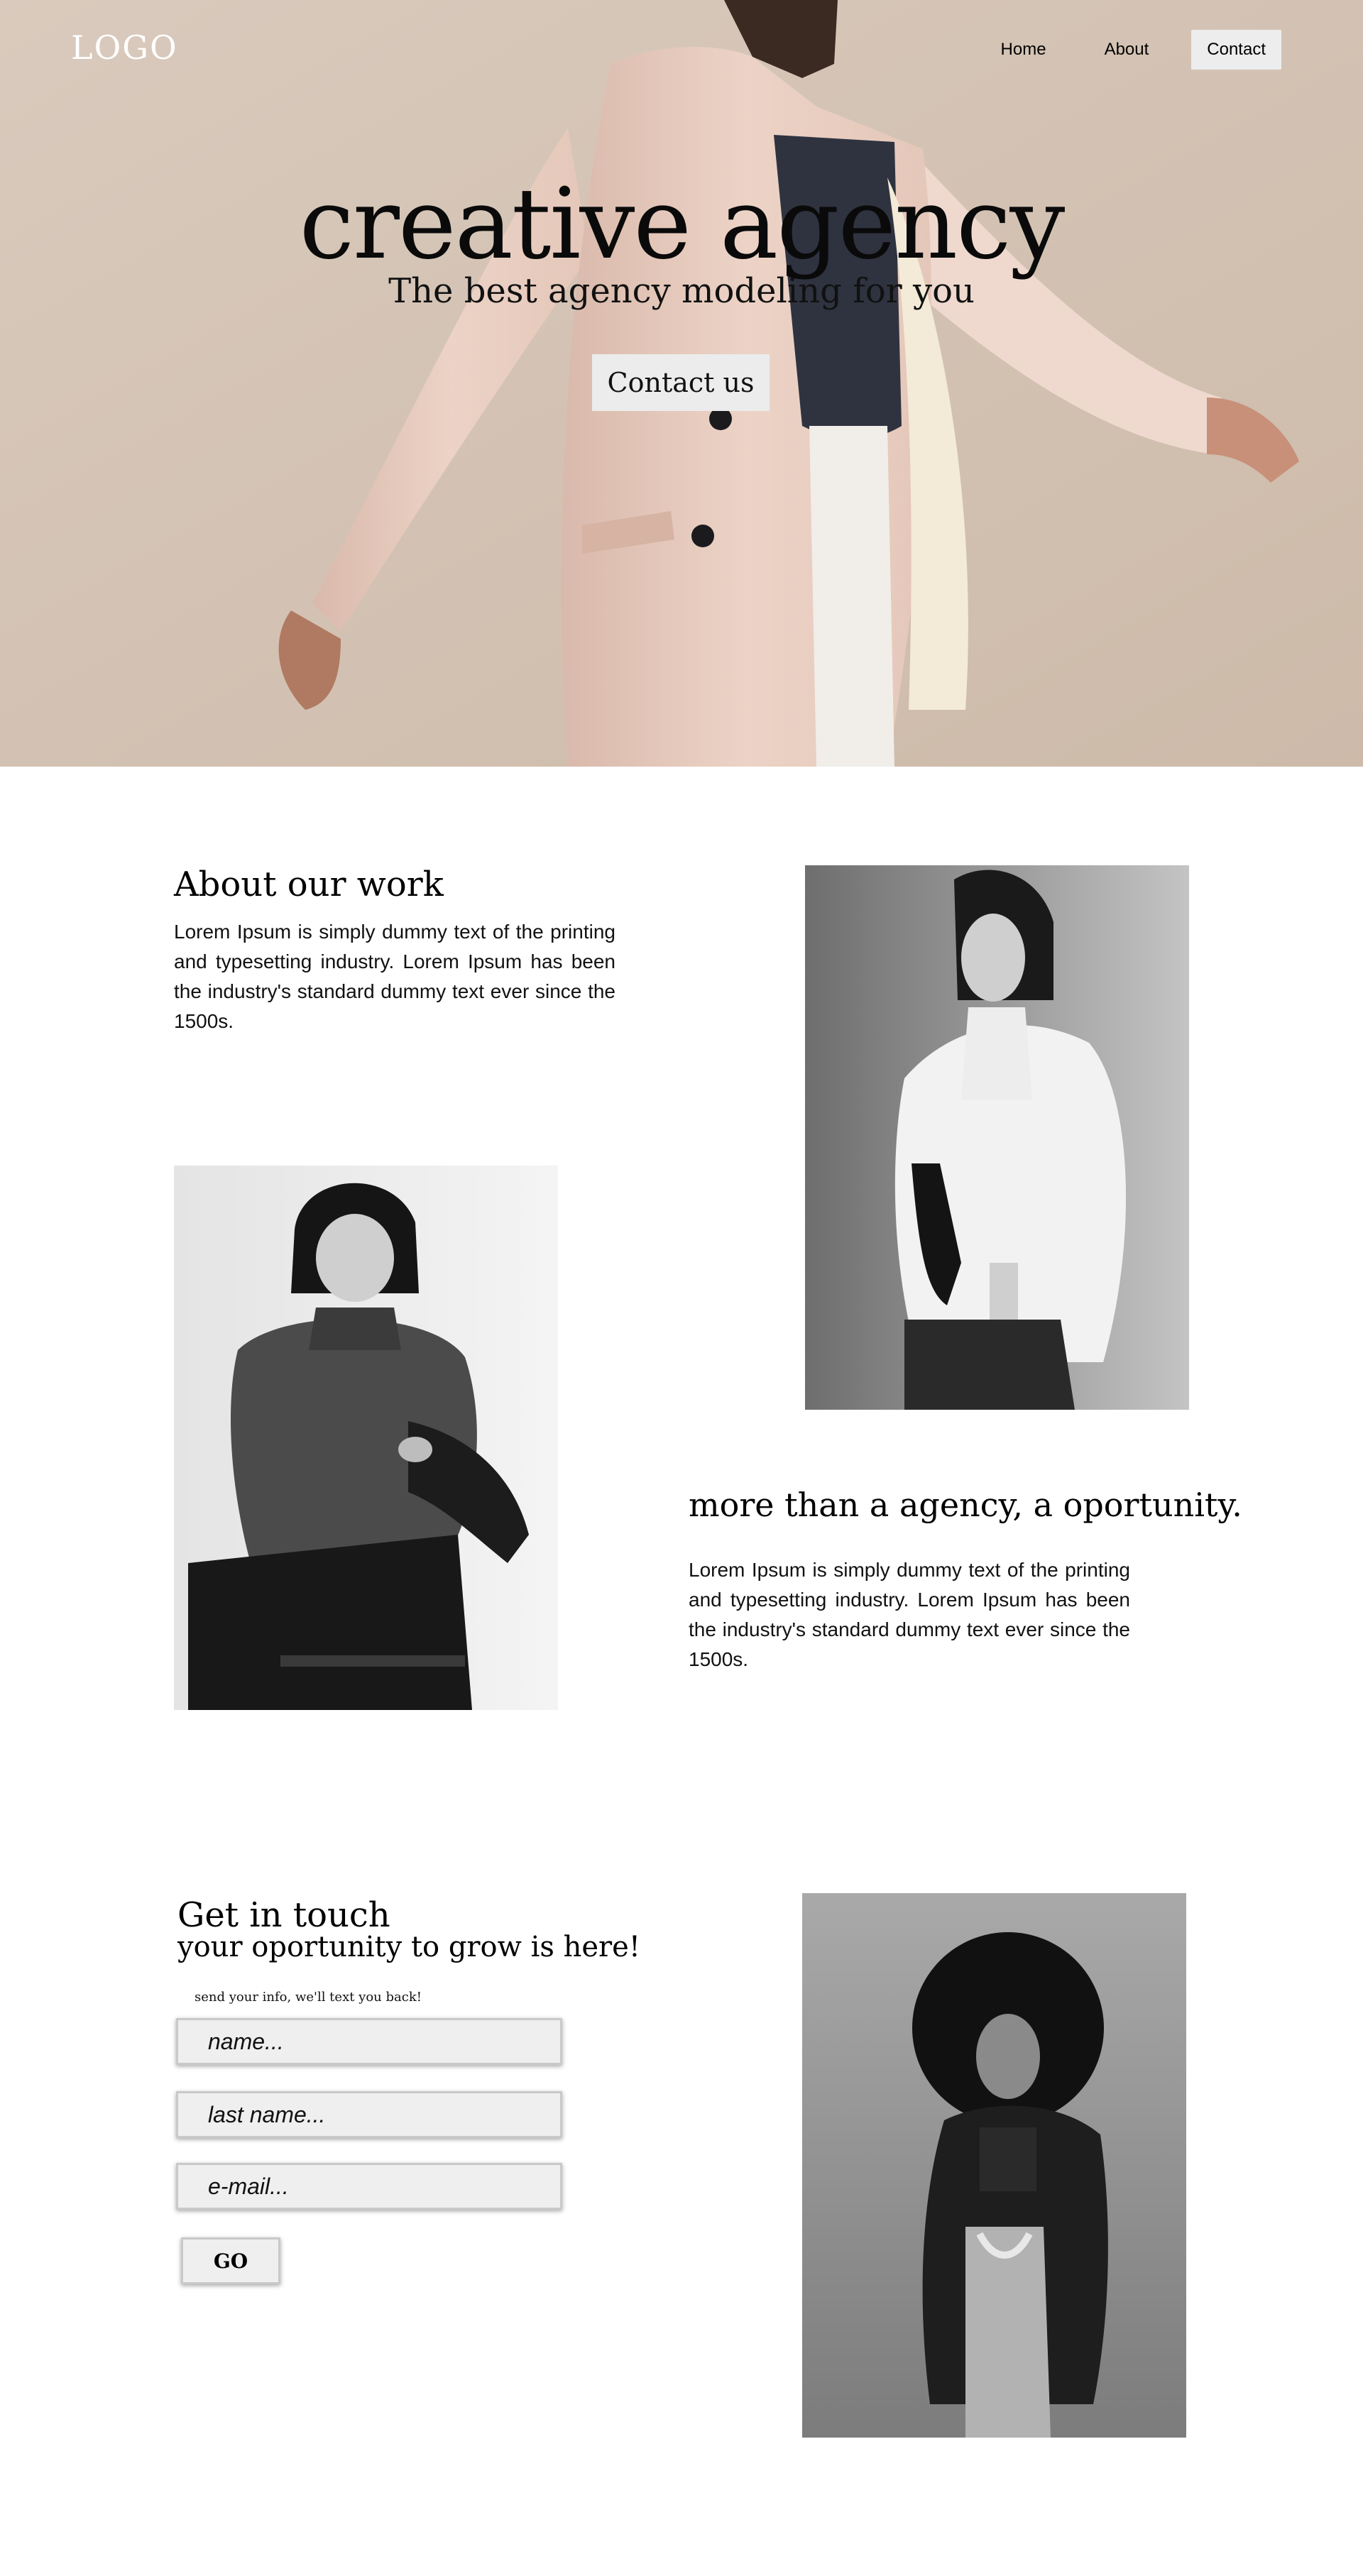  What do you see at coordinates (681, 291) in the screenshot?
I see `hero-subtitle: The best agency modeling for you` at bounding box center [681, 291].